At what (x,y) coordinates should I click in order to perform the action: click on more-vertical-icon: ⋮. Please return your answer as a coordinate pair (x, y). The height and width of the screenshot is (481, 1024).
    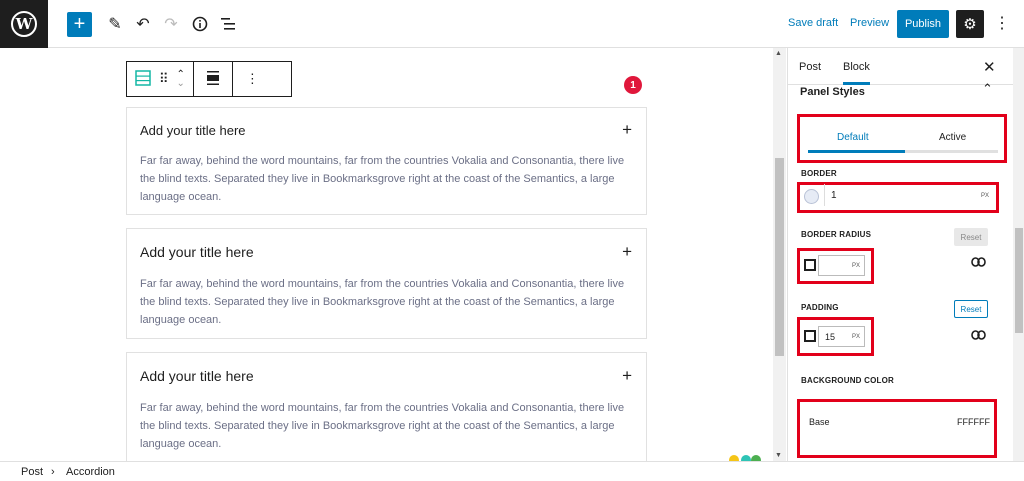
    Looking at the image, I should click on (1002, 23).